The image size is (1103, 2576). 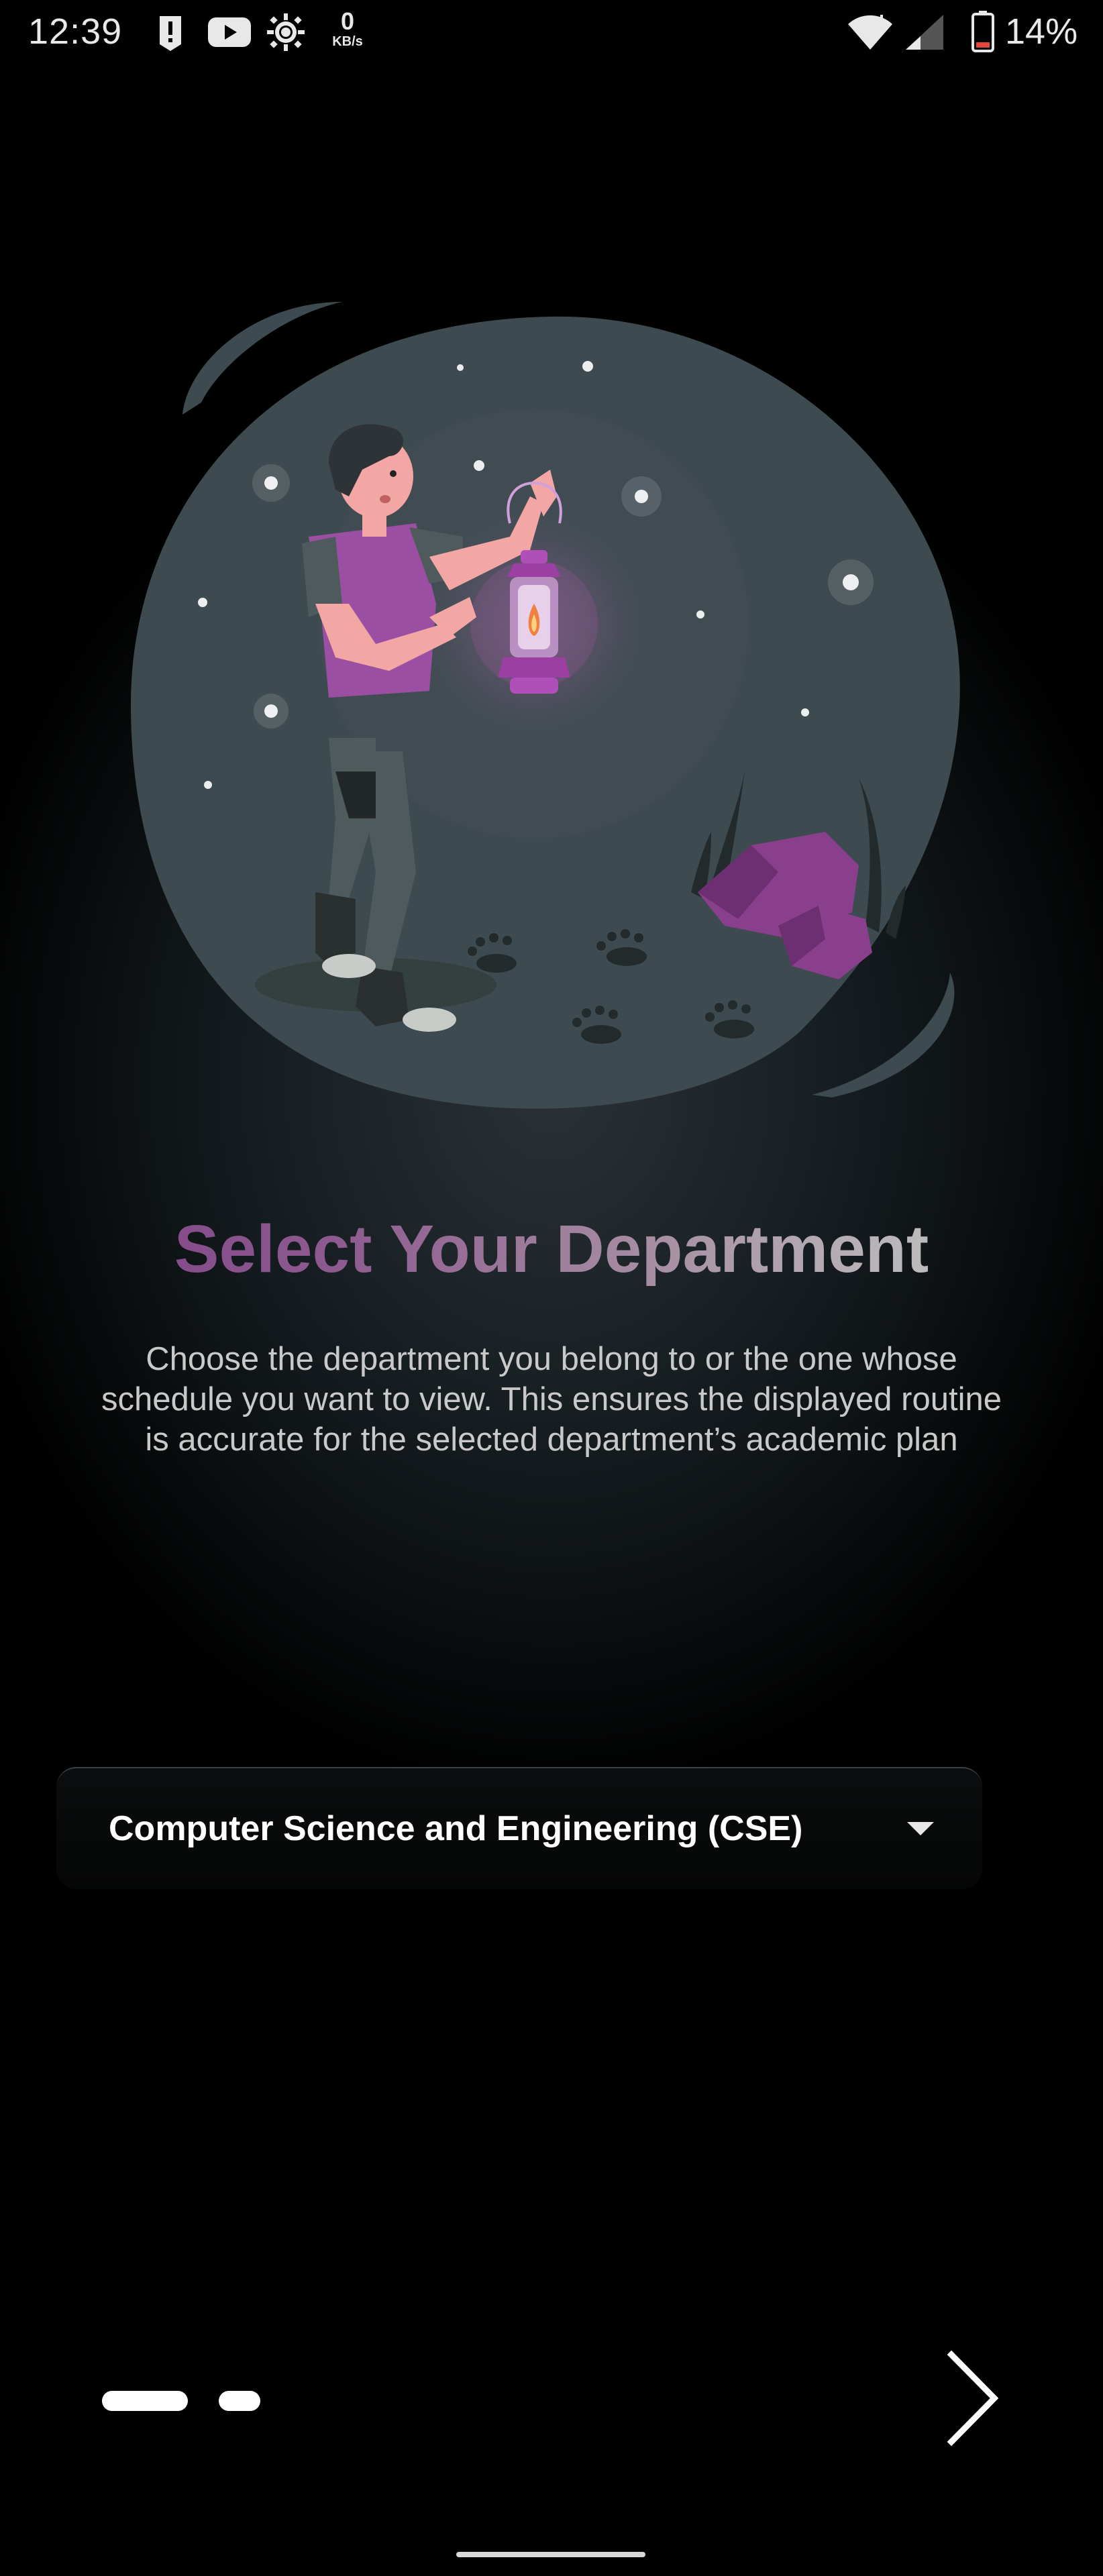 I want to click on page-dot-active, so click(x=145, y=2401).